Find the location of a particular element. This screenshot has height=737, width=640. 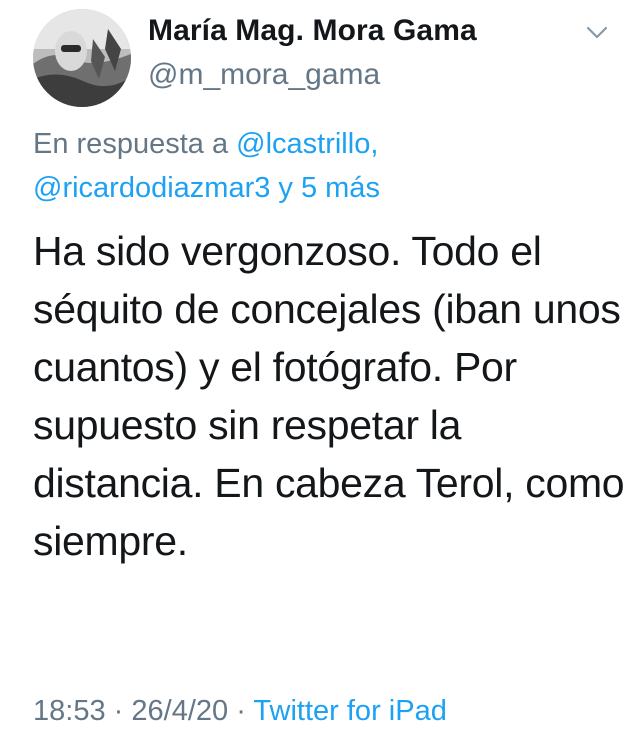

tweet-source-link: Twitter for iPad is located at coordinates (349, 711).